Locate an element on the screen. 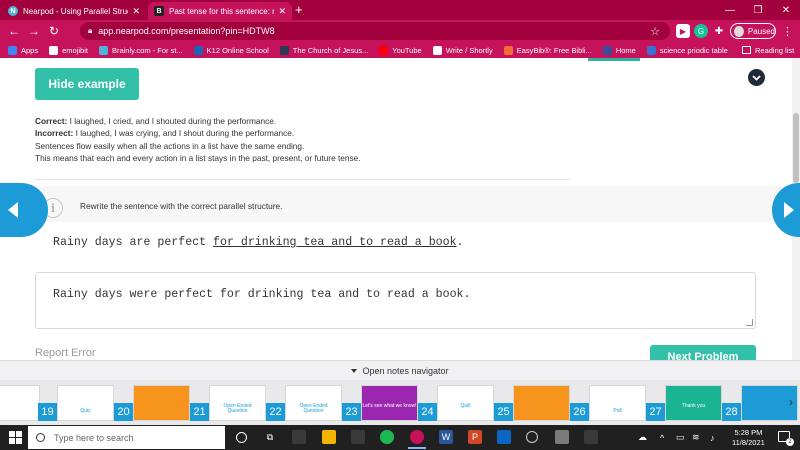 The height and width of the screenshot is (450, 800). taskbar-clock: 5:28 PM 11/8/2021 is located at coordinates (748, 438).